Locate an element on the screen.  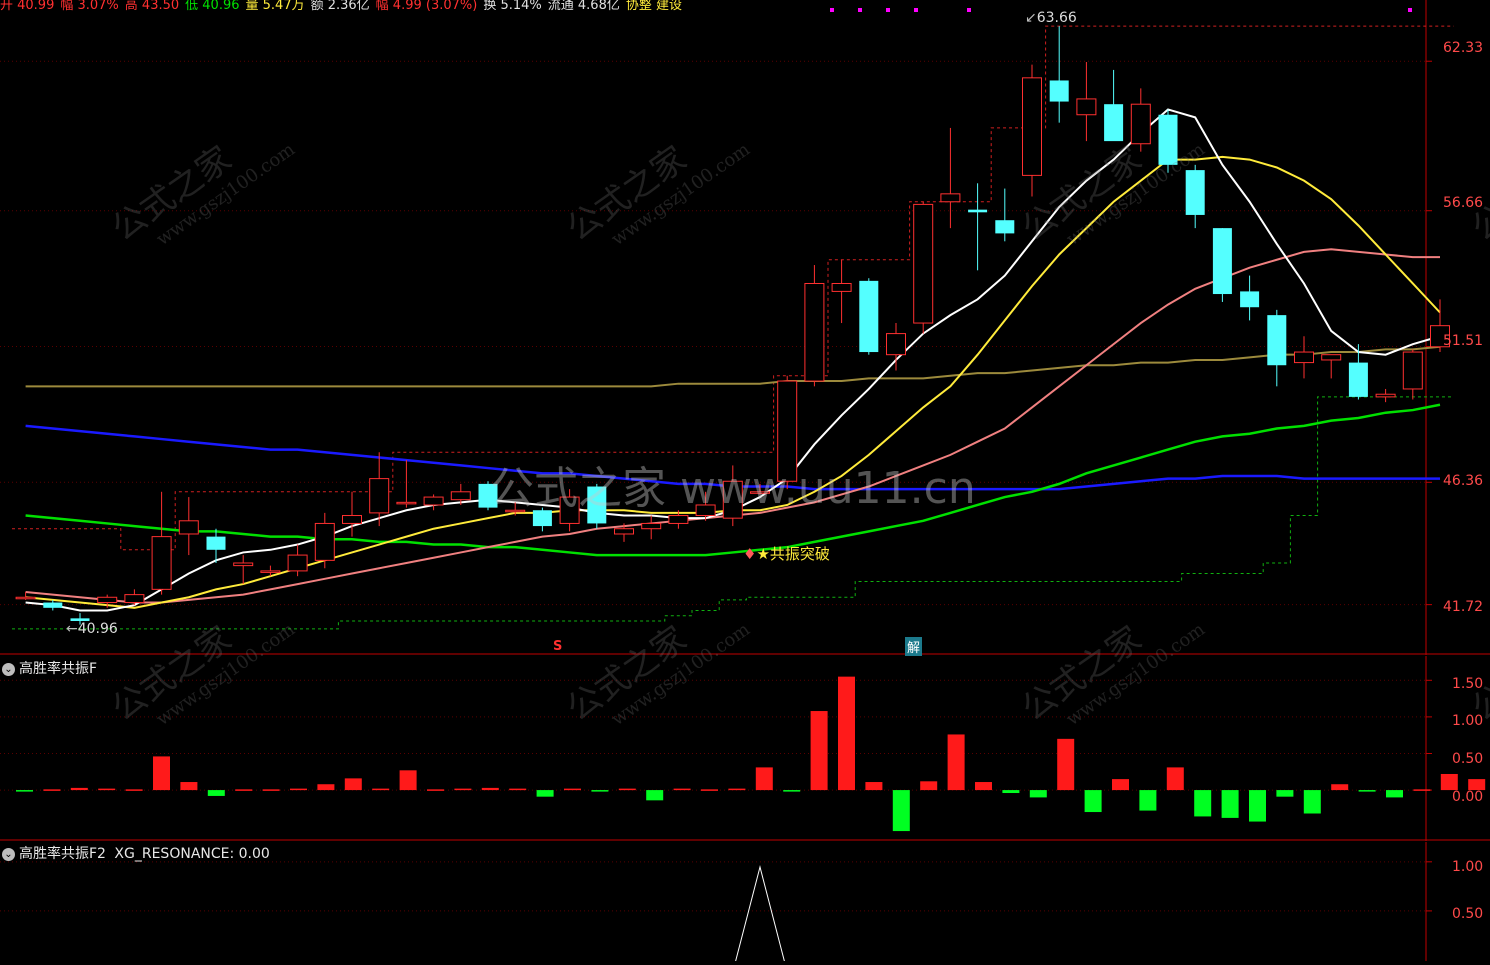
price-axis-label: 41.72 is located at coordinates (1463, 607).